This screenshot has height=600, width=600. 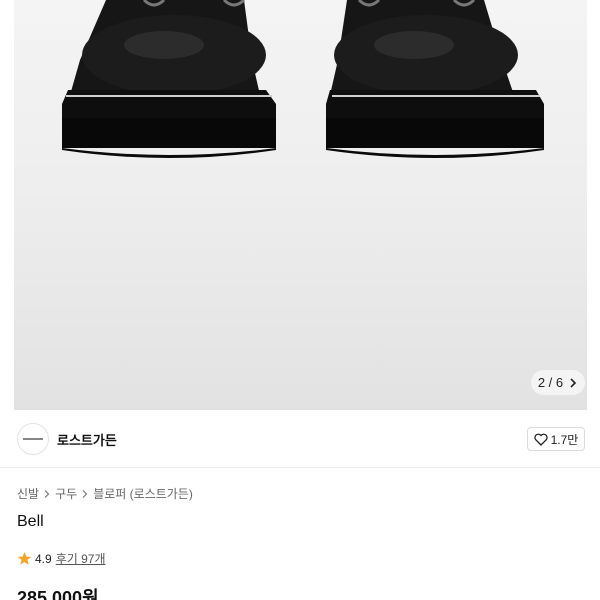 What do you see at coordinates (81, 558) in the screenshot?
I see `reviews-link: 후기 97개` at bounding box center [81, 558].